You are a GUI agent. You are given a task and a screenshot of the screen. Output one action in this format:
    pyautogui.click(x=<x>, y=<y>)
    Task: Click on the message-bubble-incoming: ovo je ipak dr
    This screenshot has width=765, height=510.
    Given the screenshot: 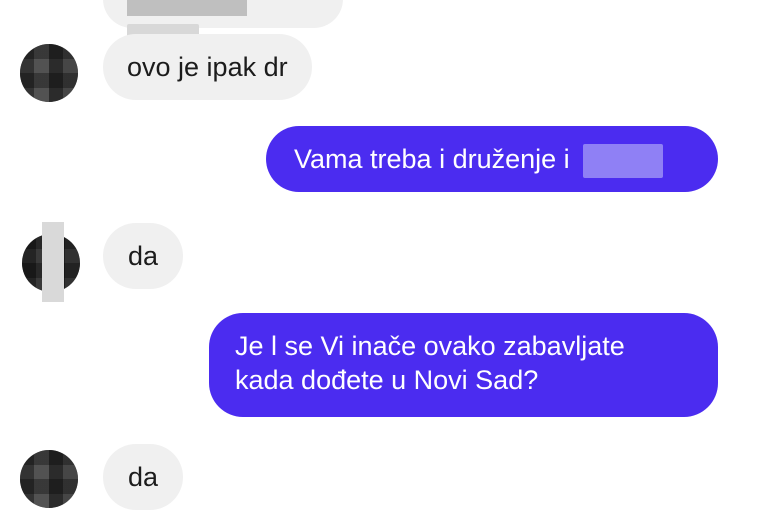 What is the action you would take?
    pyautogui.click(x=207, y=67)
    